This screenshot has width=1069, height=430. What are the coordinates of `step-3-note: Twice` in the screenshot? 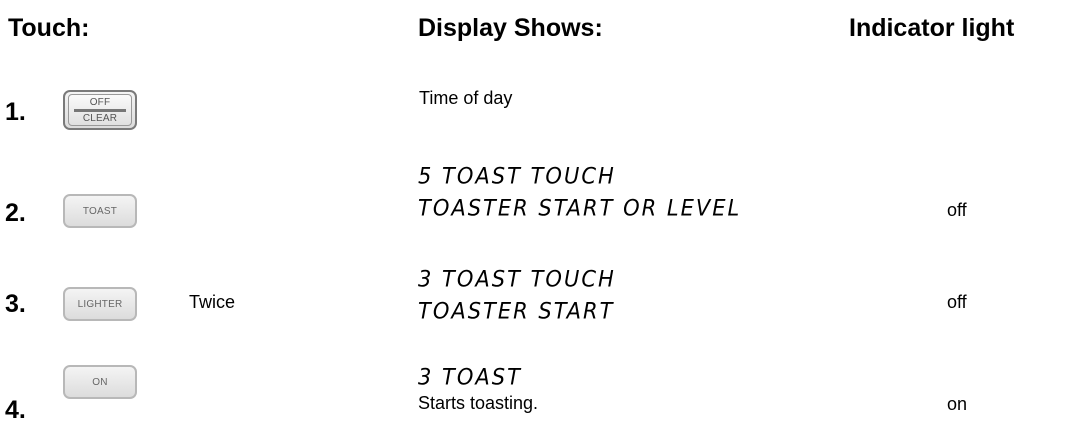 It's located at (212, 302).